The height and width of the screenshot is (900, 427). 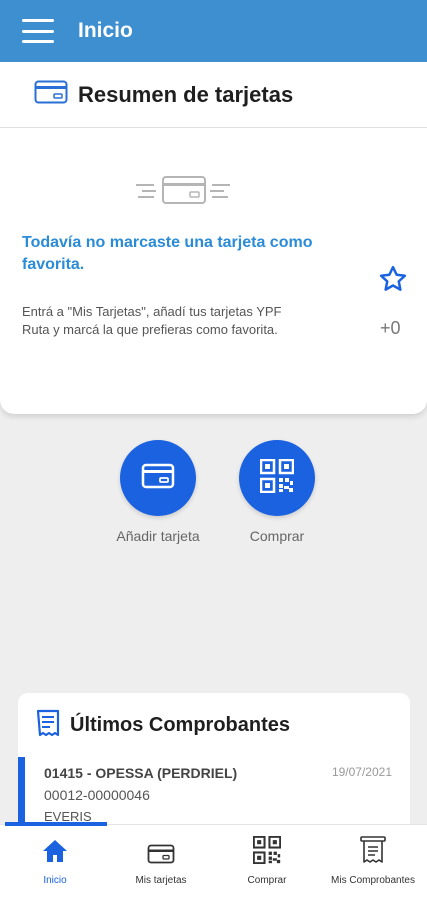 I want to click on receipts-header: Últimos Comprobantes, so click(x=214, y=725).